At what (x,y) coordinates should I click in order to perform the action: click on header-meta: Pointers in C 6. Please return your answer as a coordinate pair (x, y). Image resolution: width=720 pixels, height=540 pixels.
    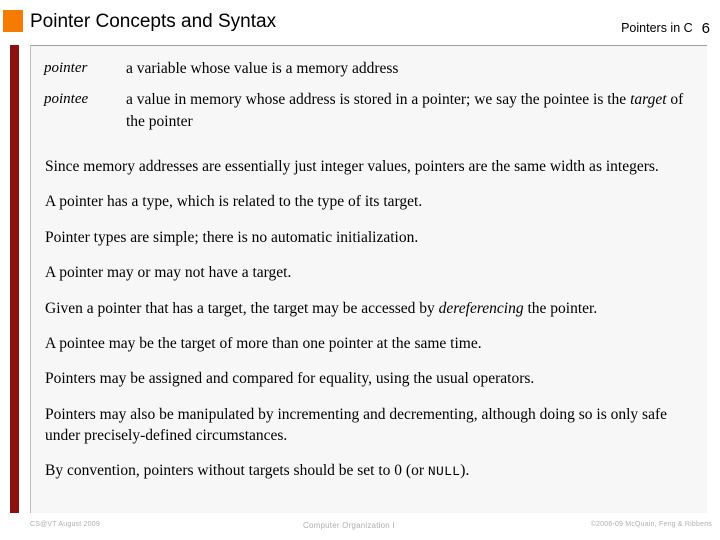
    Looking at the image, I should click on (665, 28).